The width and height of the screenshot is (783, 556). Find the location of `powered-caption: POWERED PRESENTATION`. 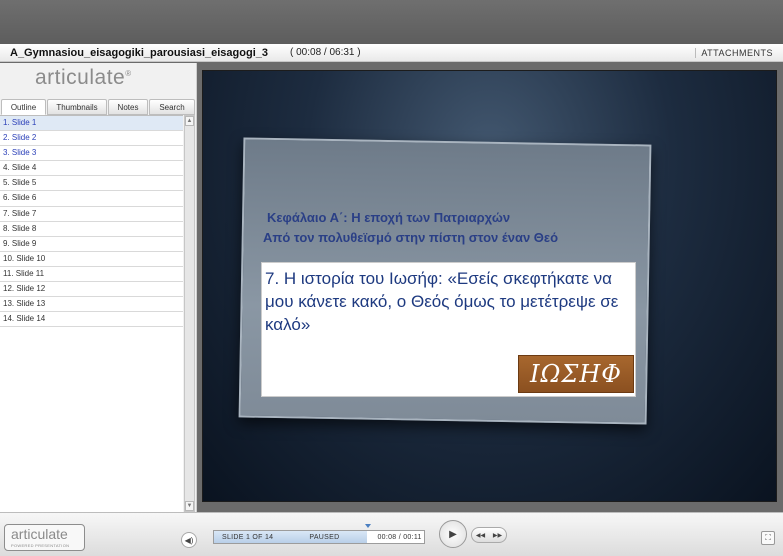

powered-caption: POWERED PRESENTATION is located at coordinates (40, 545).